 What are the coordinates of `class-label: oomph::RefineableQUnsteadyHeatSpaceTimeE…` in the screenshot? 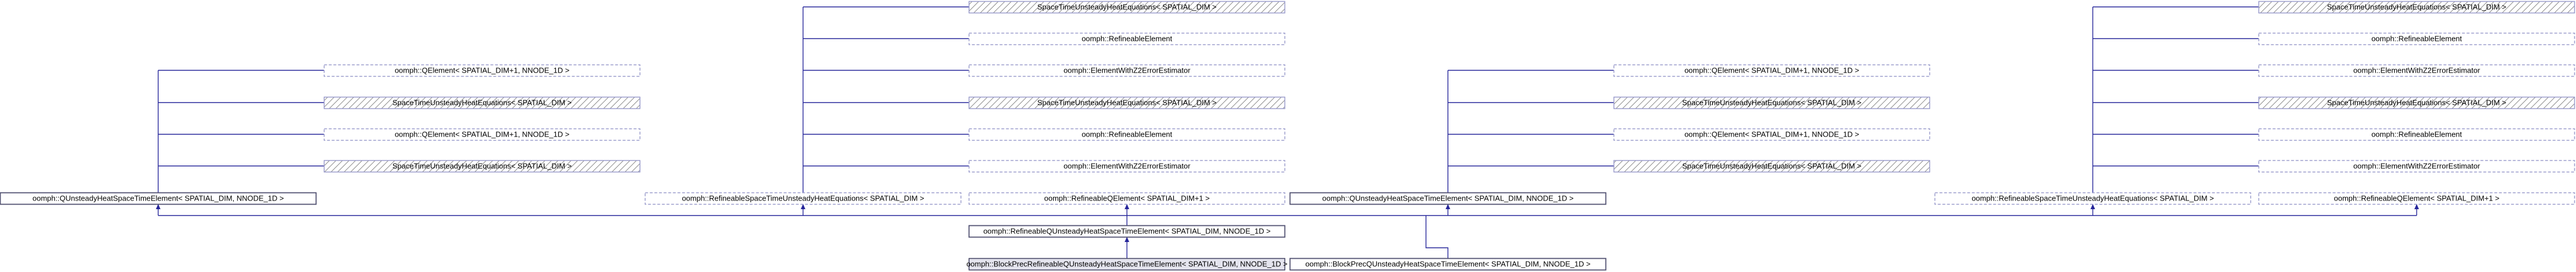 It's located at (1127, 231).